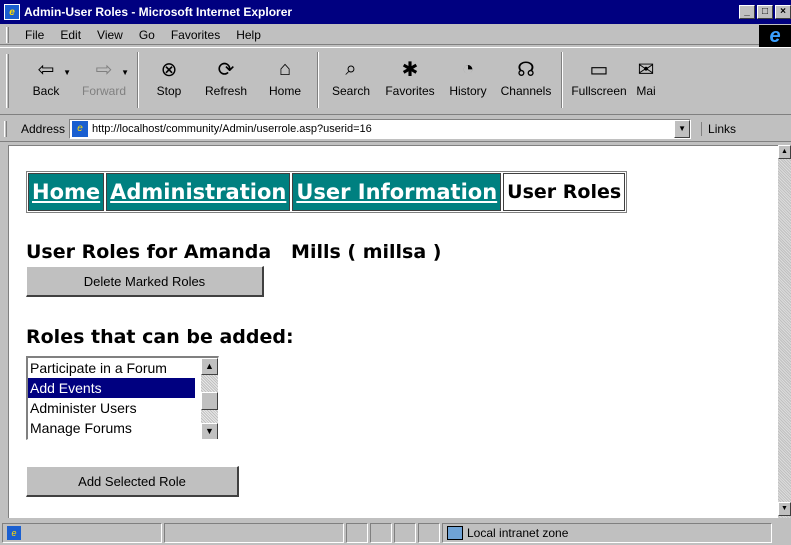 The height and width of the screenshot is (545, 791). Describe the element at coordinates (607, 532) in the screenshot. I see `security-zone-panel: Local intranet zone` at that location.